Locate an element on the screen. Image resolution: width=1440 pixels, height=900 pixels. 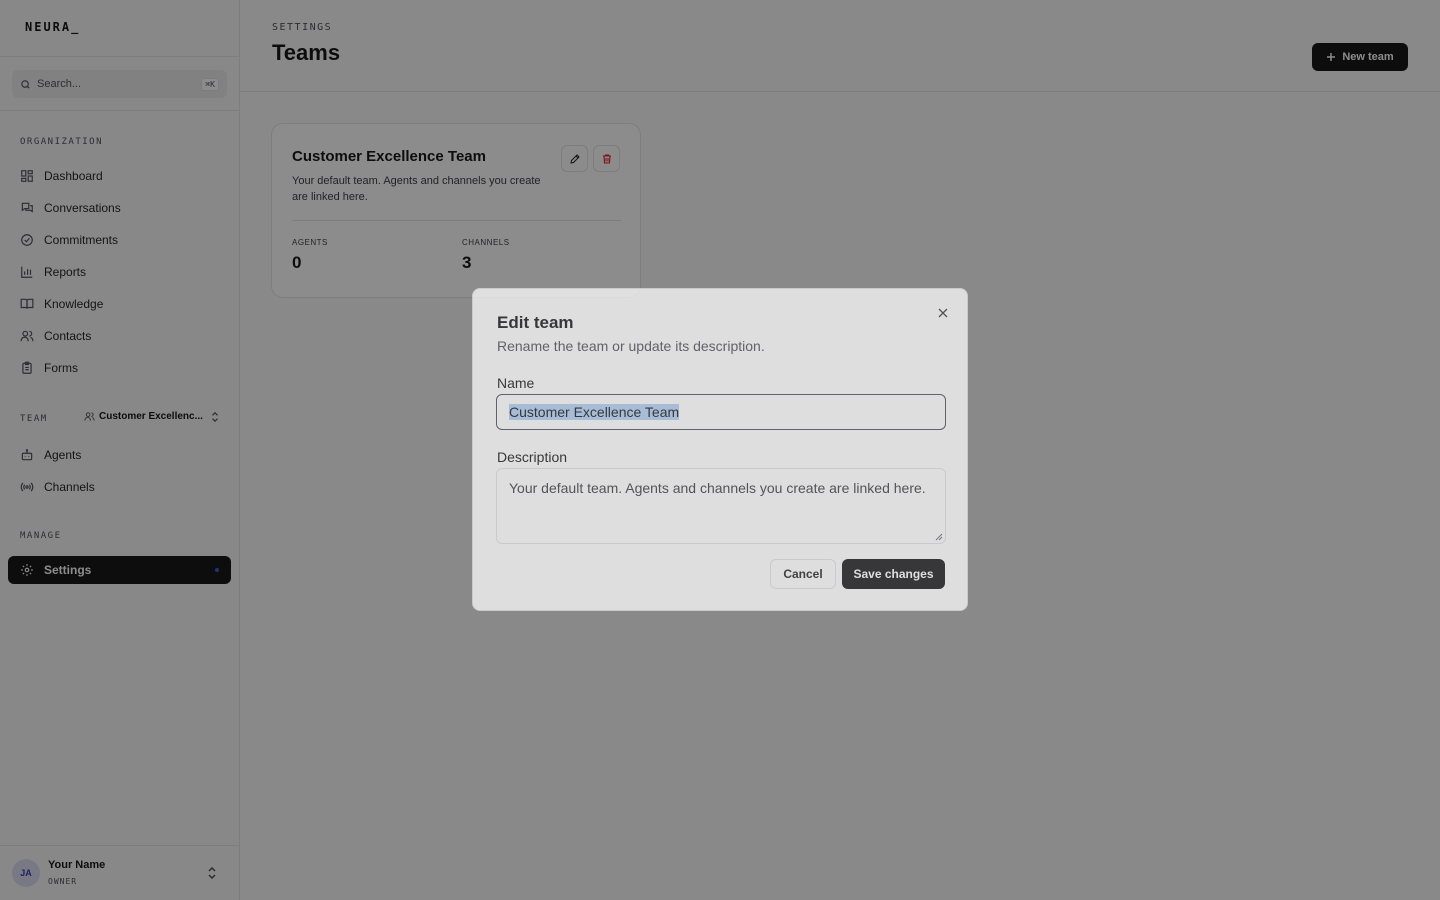
close-icon is located at coordinates (943, 313).